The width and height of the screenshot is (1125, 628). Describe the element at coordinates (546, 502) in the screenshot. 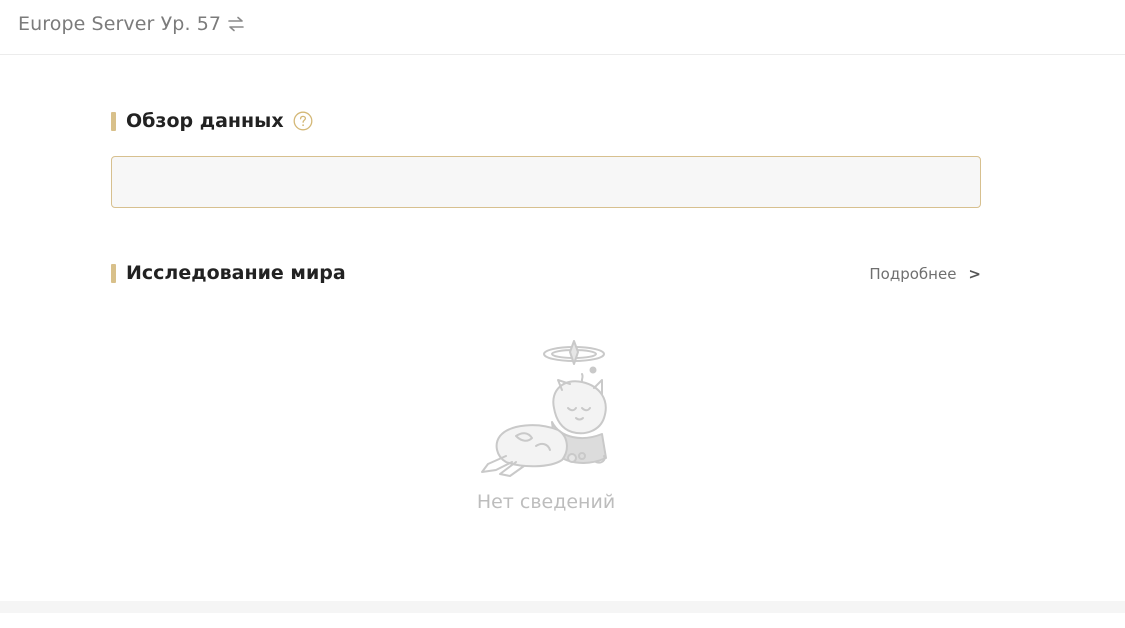

I see `empty-state-text: Нет сведений` at that location.